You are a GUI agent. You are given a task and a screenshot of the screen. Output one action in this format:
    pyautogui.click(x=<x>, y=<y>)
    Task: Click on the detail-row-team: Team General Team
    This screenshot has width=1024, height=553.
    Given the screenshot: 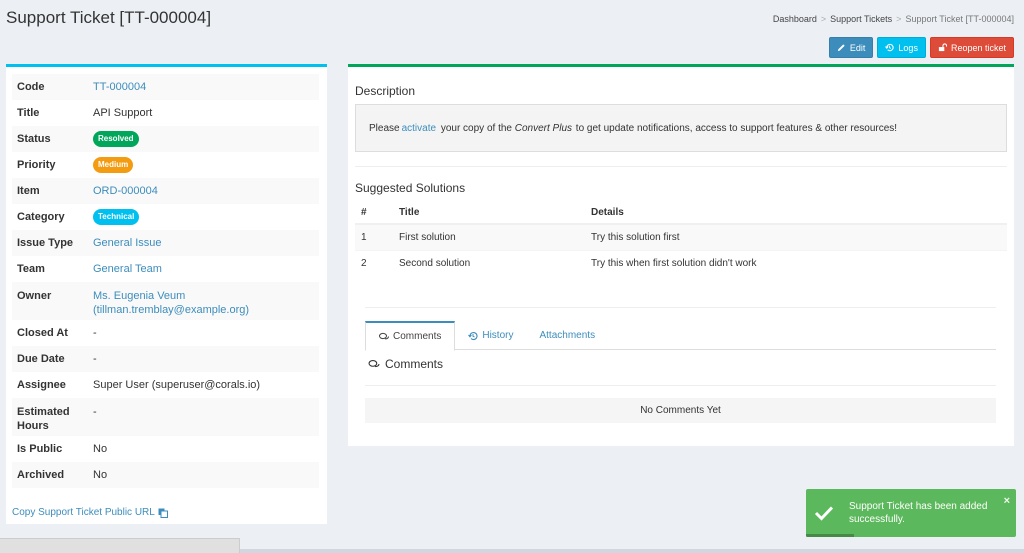 What is the action you would take?
    pyautogui.click(x=165, y=269)
    